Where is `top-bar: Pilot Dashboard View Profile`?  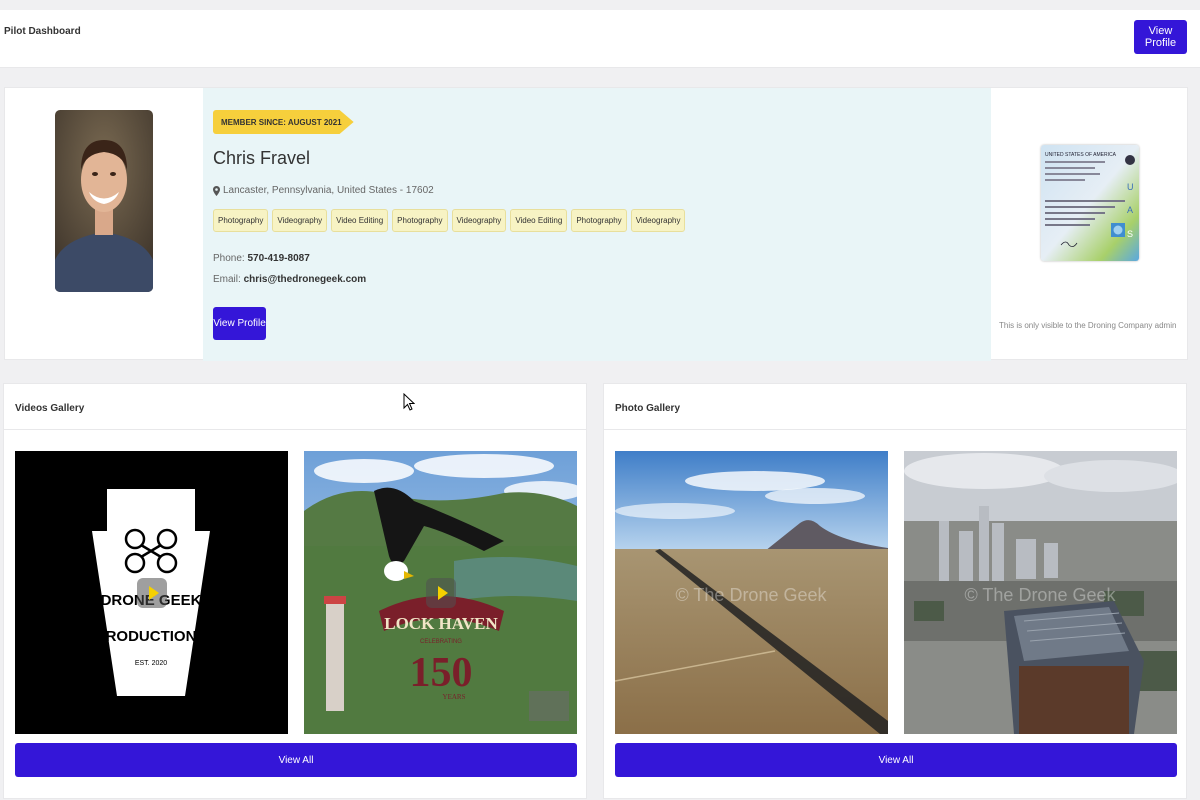 top-bar: Pilot Dashboard View Profile is located at coordinates (600, 39).